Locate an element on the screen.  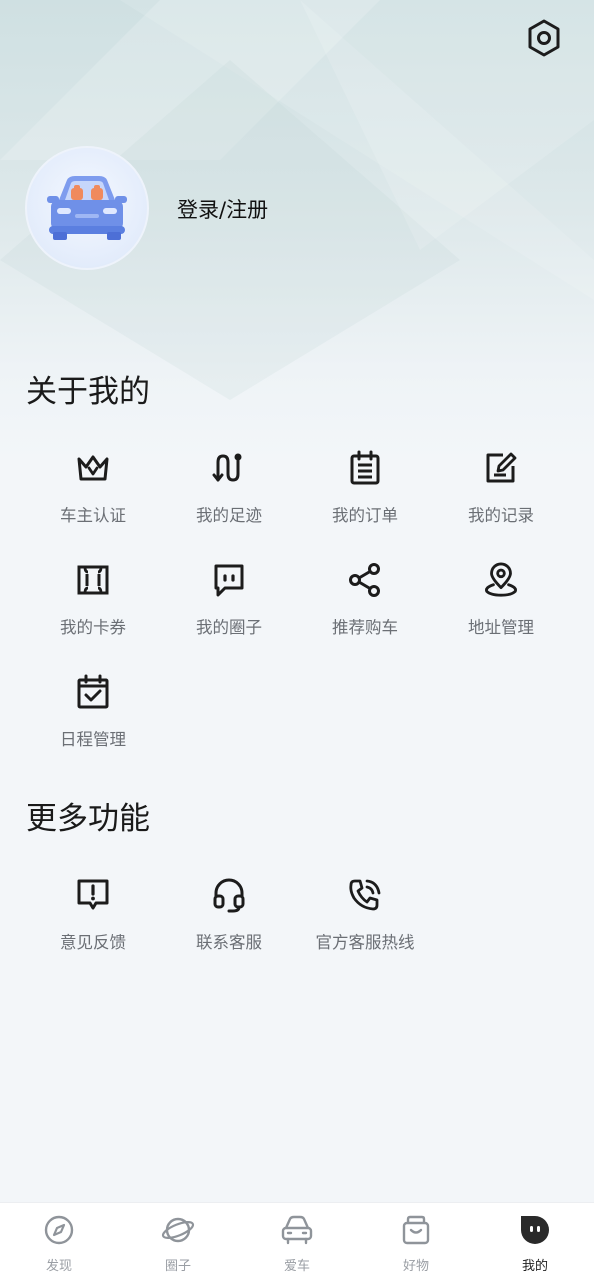
my-records-item: 我的记录 is located at coordinates (501, 495).